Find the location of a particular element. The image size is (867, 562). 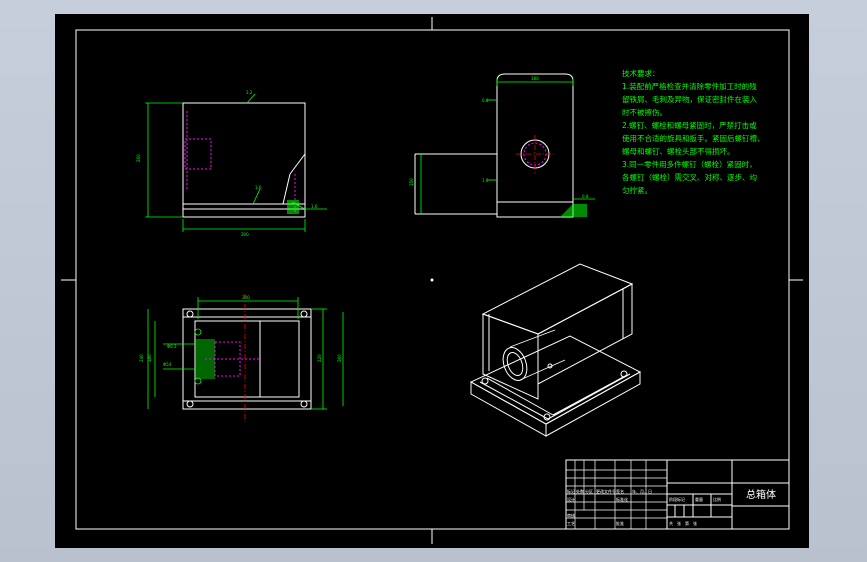

tb-col-header: 更改文件号 is located at coordinates (606, 491).